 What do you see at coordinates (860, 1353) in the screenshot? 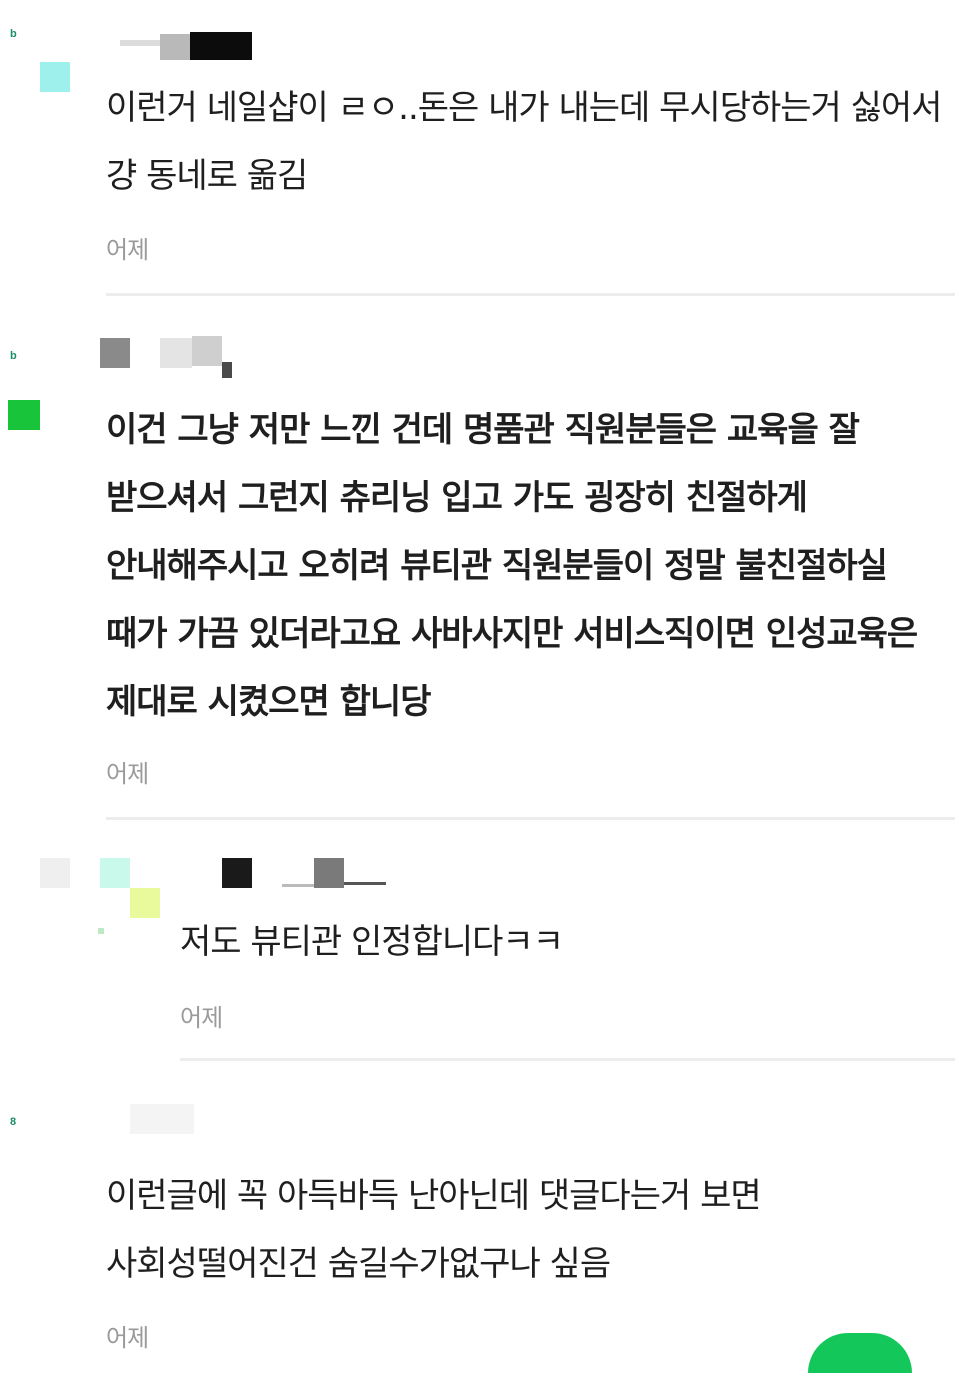
I see `floating-action-button` at bounding box center [860, 1353].